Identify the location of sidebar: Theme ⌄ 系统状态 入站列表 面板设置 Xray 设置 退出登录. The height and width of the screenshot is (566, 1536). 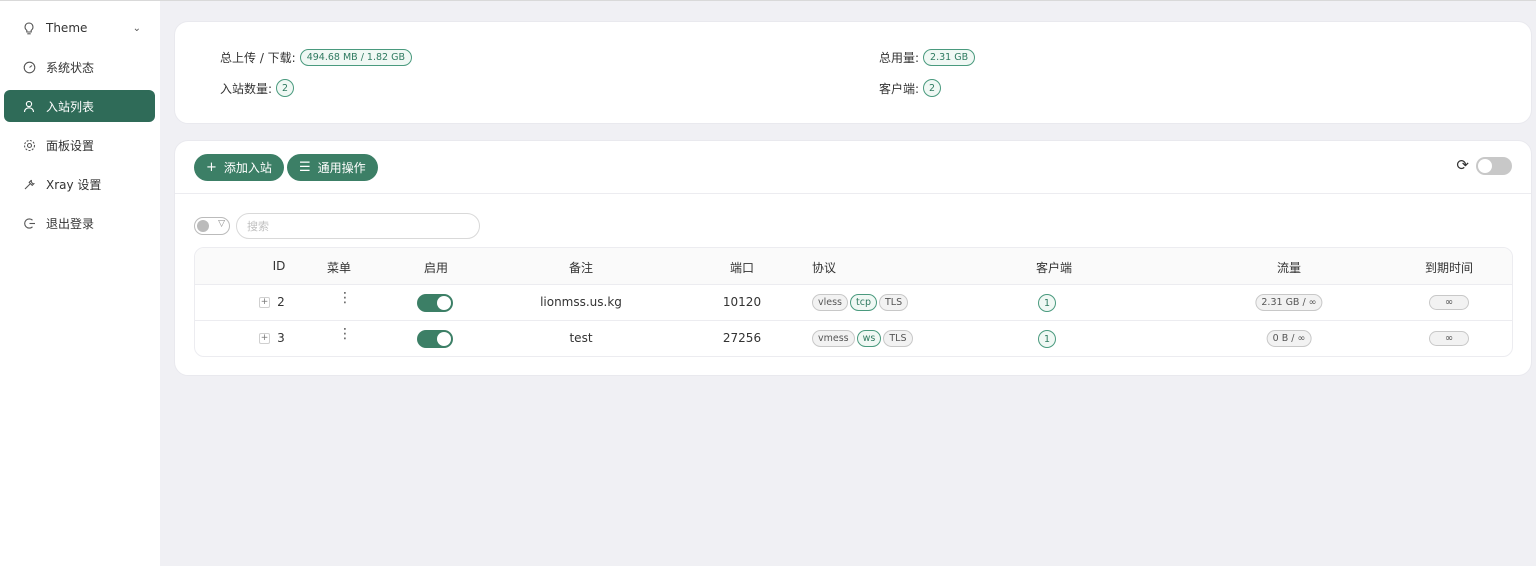
(80, 283).